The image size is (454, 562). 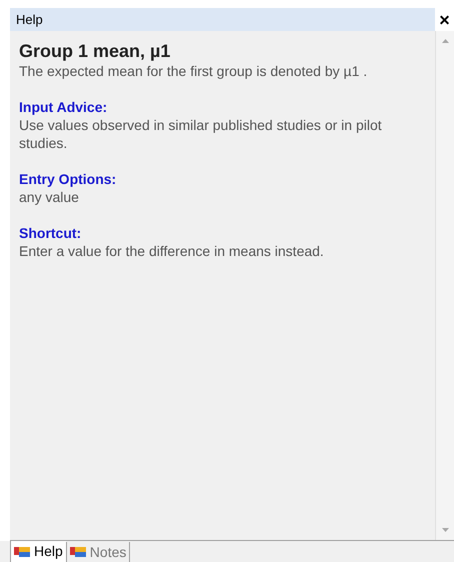 I want to click on help-description: The expected mean for the first group is denoted by µ1 ., so click(x=193, y=71).